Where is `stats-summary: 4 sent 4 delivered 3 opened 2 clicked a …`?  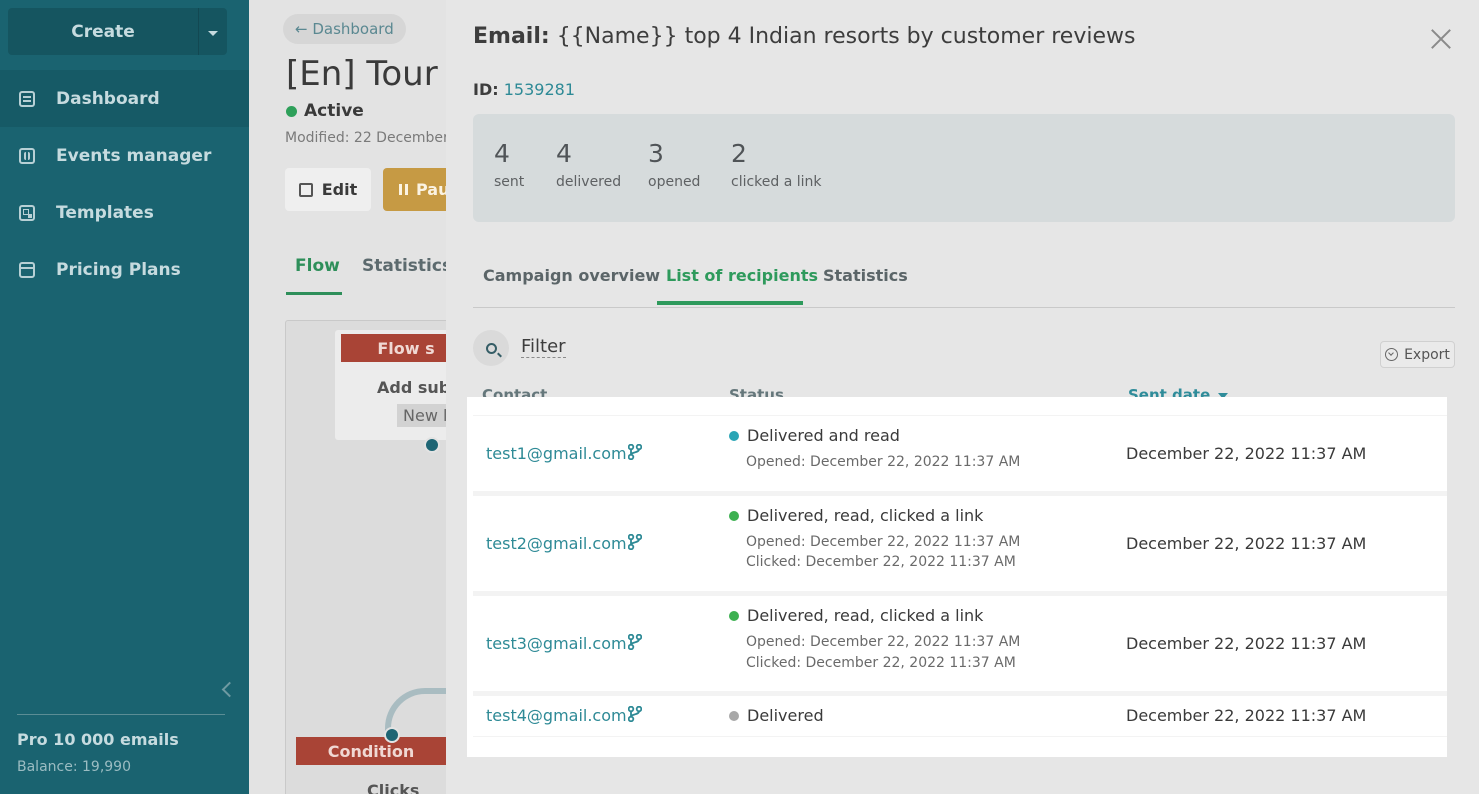
stats-summary: 4 sent 4 delivered 3 opened 2 clicked a … is located at coordinates (964, 168).